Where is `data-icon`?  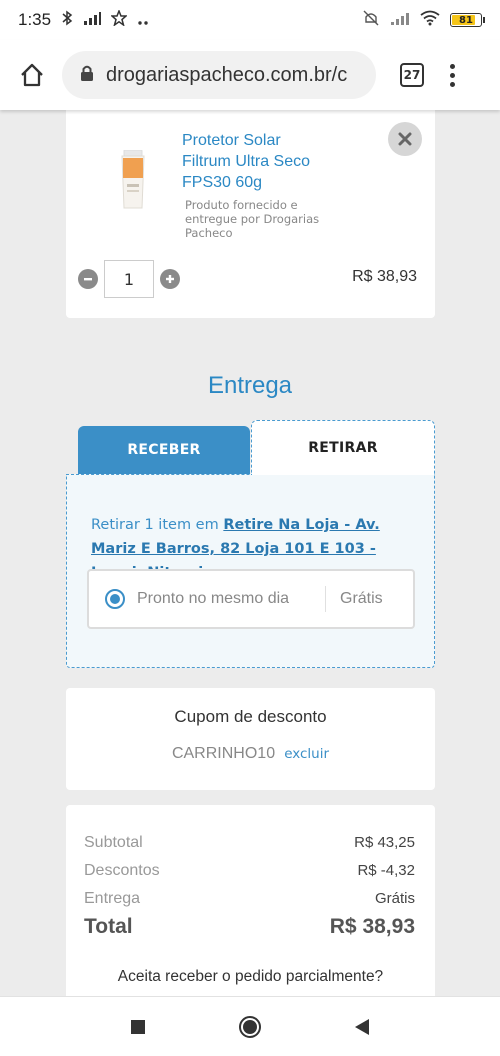 data-icon is located at coordinates (92, 20).